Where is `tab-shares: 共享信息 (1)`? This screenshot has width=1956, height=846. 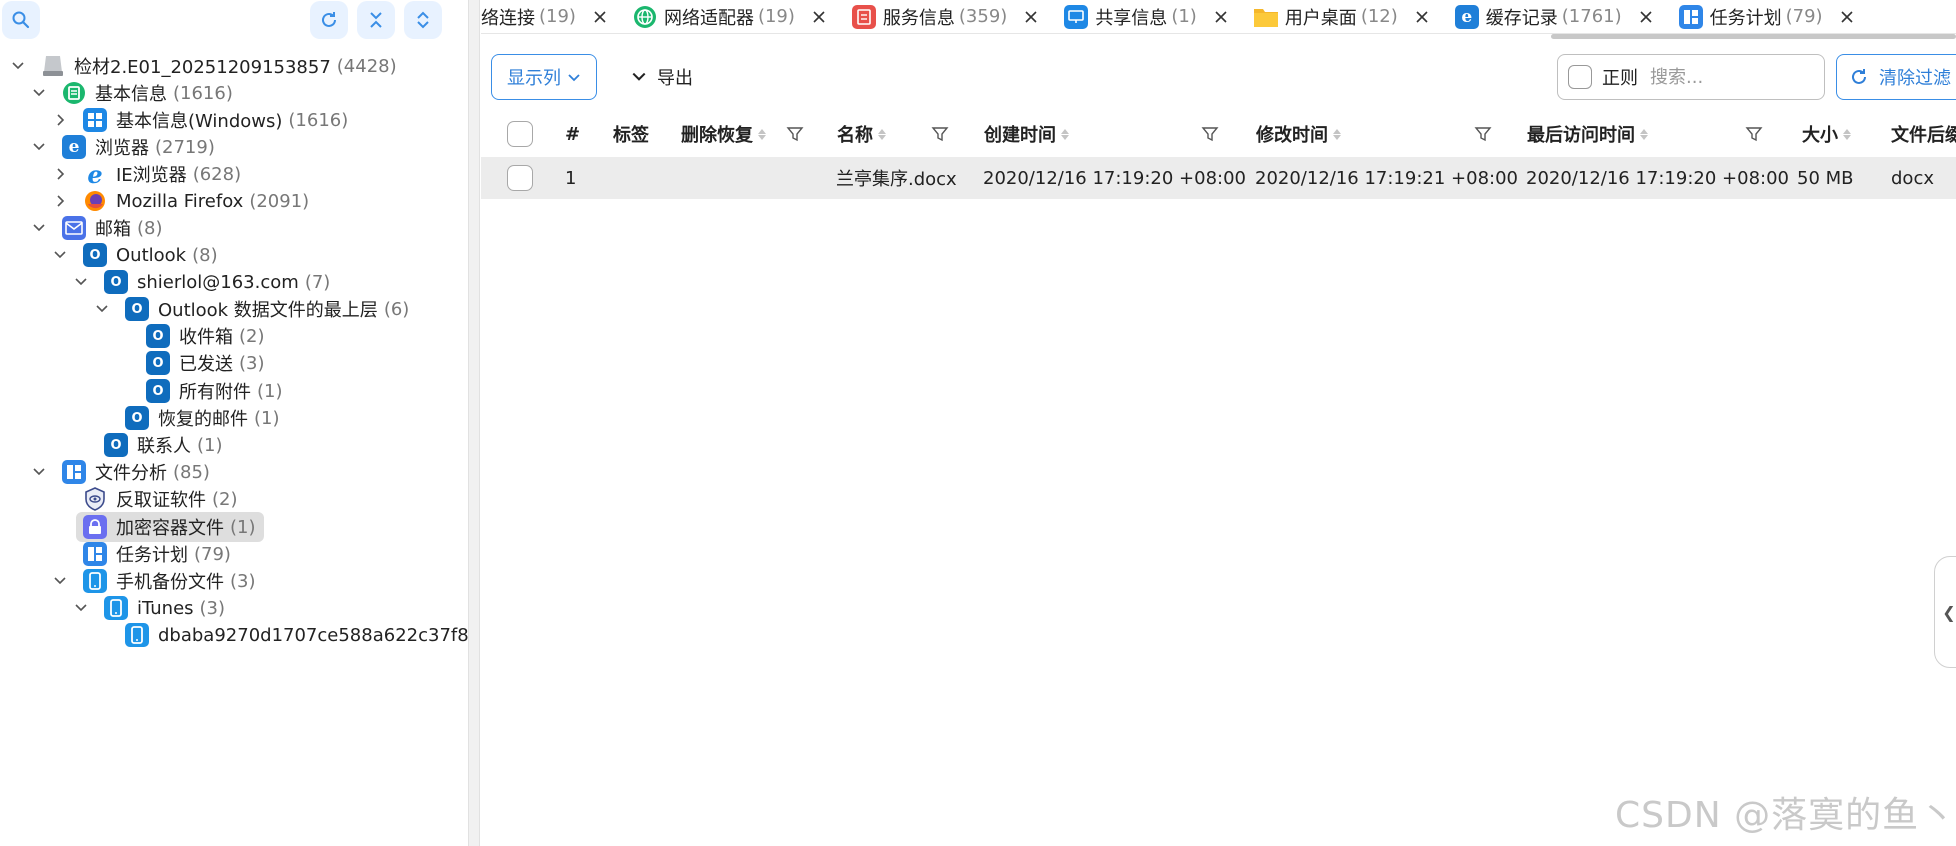
tab-shares: 共享信息 (1) is located at coordinates (1146, 16).